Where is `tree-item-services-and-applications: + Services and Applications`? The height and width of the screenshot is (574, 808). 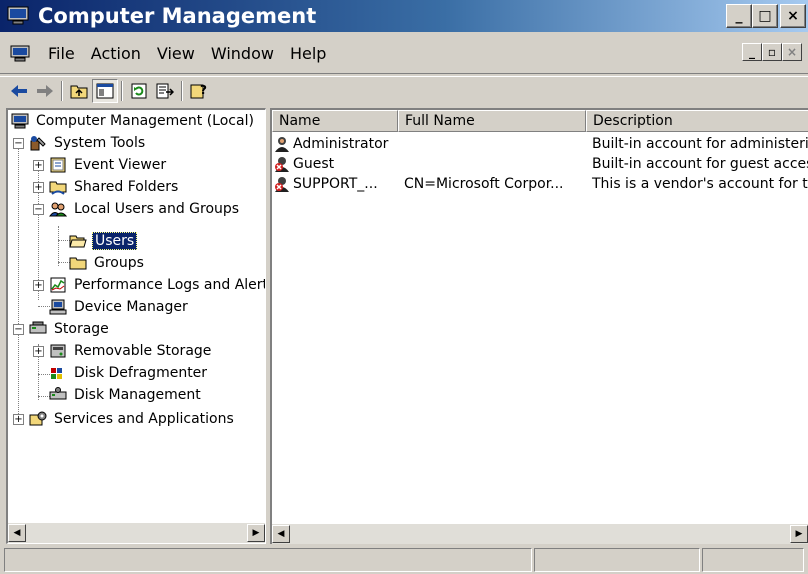 tree-item-services-and-applications: + Services and Applications is located at coordinates (124, 419).